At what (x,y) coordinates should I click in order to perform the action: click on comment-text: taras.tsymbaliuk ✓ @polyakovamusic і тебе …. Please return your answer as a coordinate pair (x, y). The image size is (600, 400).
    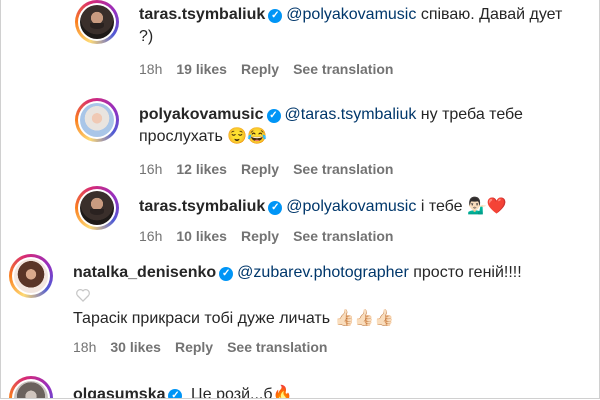
    Looking at the image, I should click on (354, 207).